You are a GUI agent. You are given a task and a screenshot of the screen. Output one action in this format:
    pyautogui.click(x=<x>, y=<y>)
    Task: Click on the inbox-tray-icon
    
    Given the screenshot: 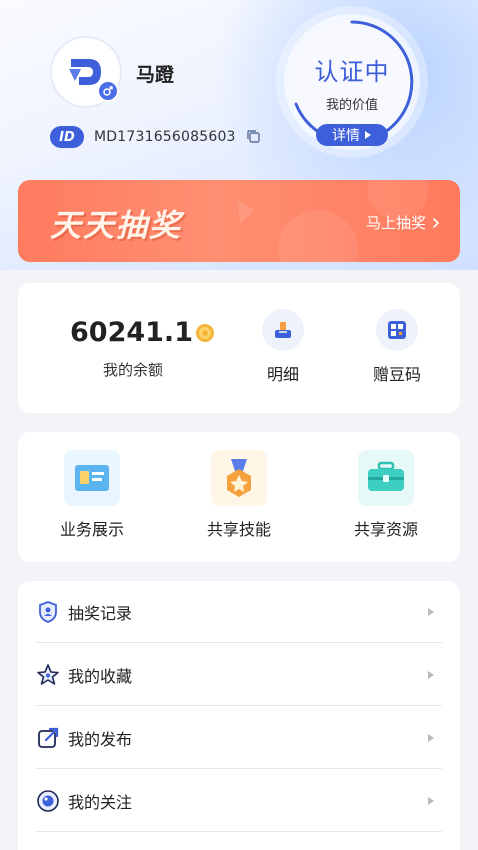 What is the action you would take?
    pyautogui.click(x=283, y=330)
    